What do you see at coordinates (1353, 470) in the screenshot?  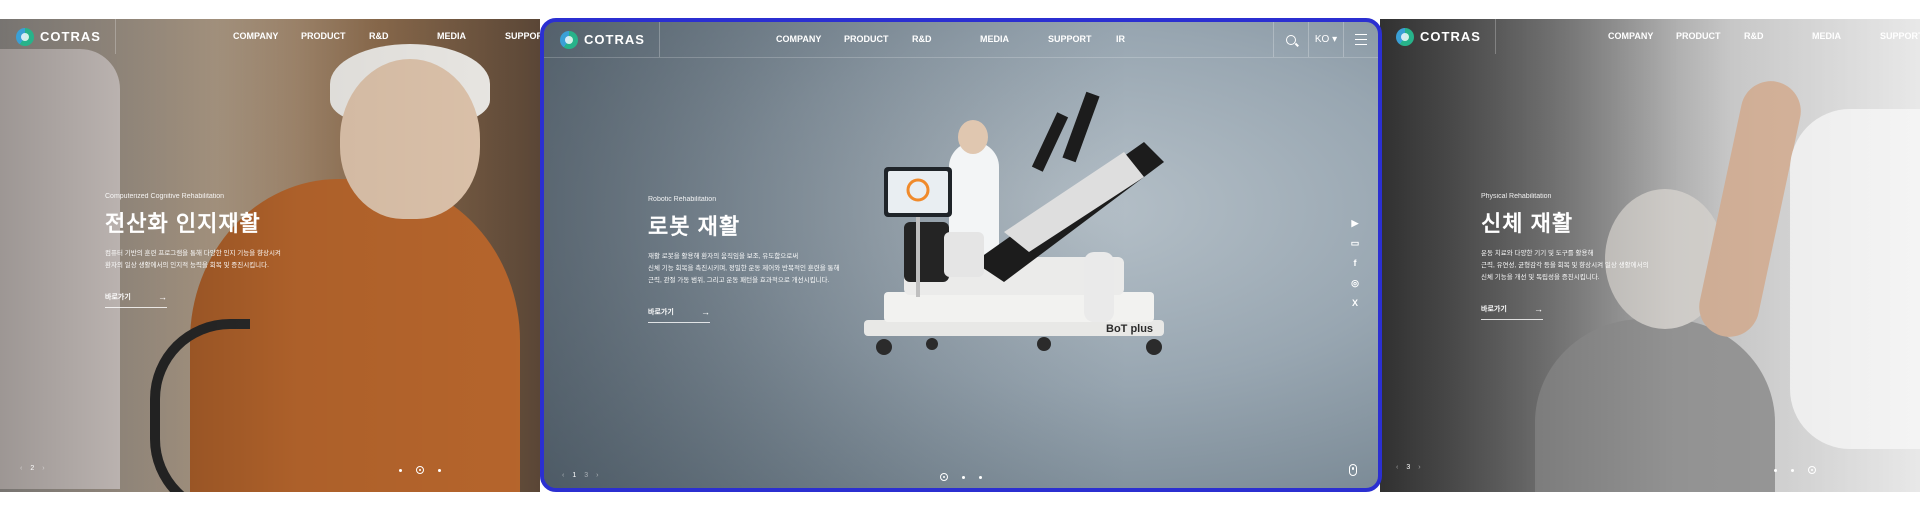 I see `scroll-mouse-icon` at bounding box center [1353, 470].